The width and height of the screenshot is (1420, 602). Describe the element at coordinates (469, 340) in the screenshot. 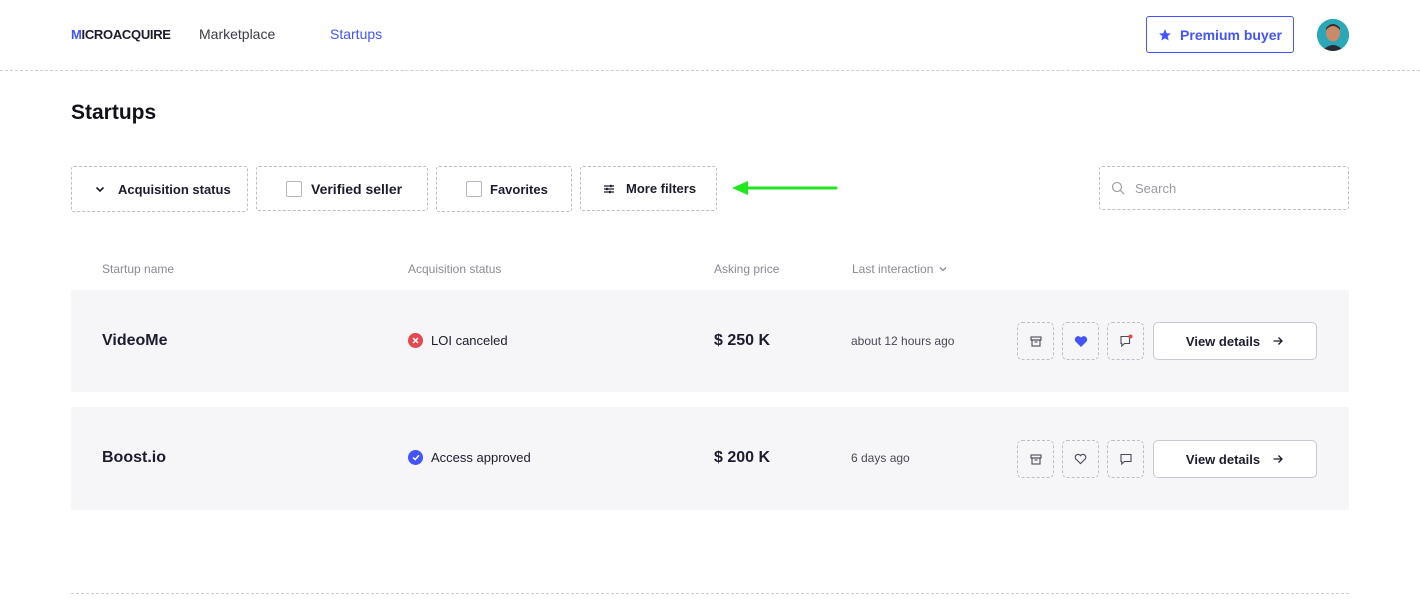

I see `acquisition-status-label: LOI canceled` at that location.